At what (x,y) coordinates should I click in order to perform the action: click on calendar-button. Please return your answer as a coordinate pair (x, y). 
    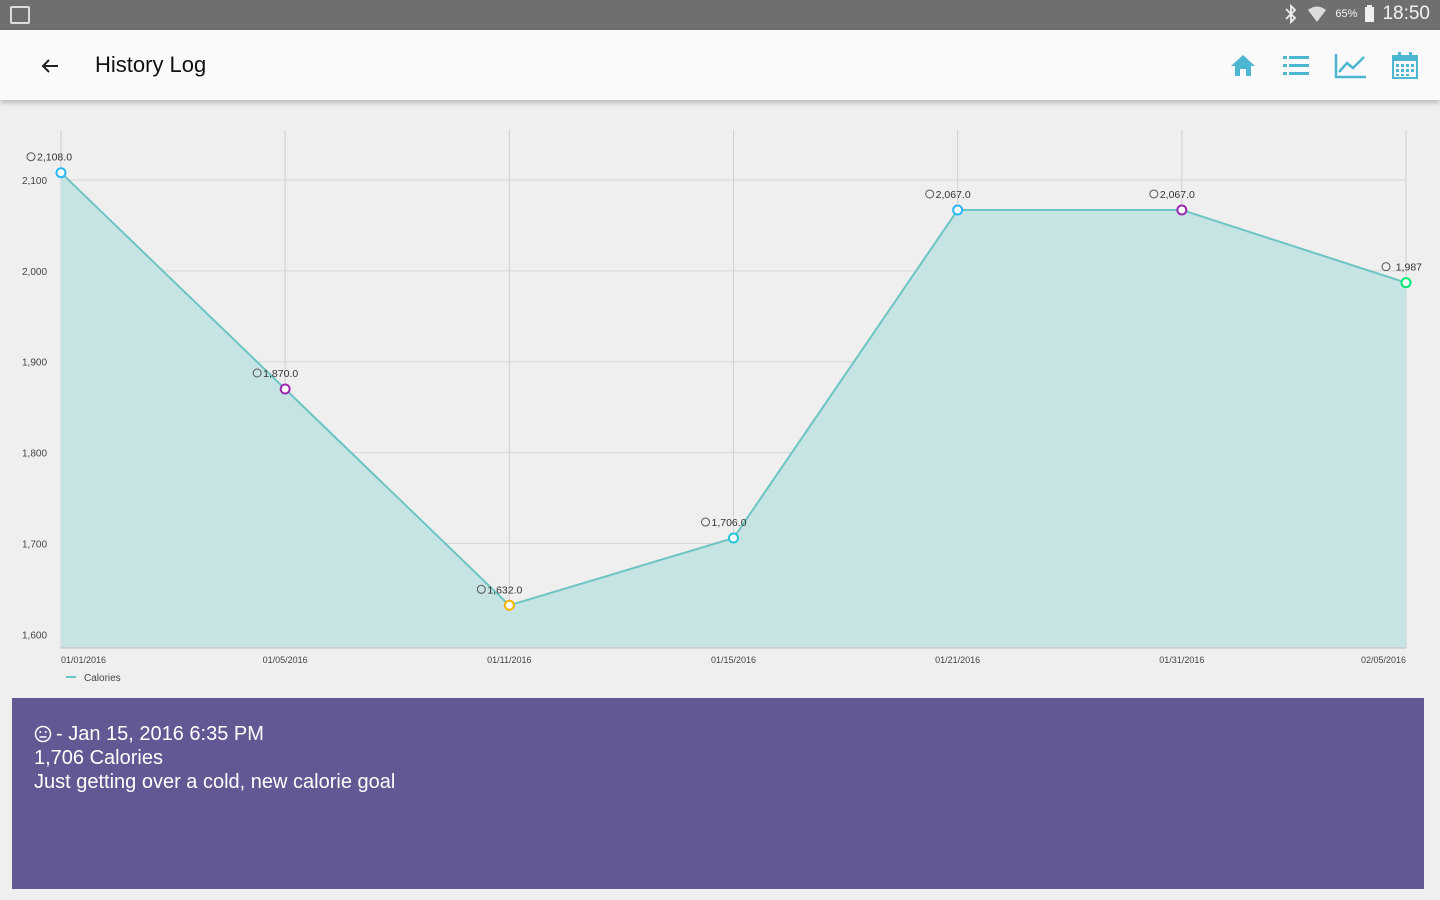
    Looking at the image, I should click on (1405, 66).